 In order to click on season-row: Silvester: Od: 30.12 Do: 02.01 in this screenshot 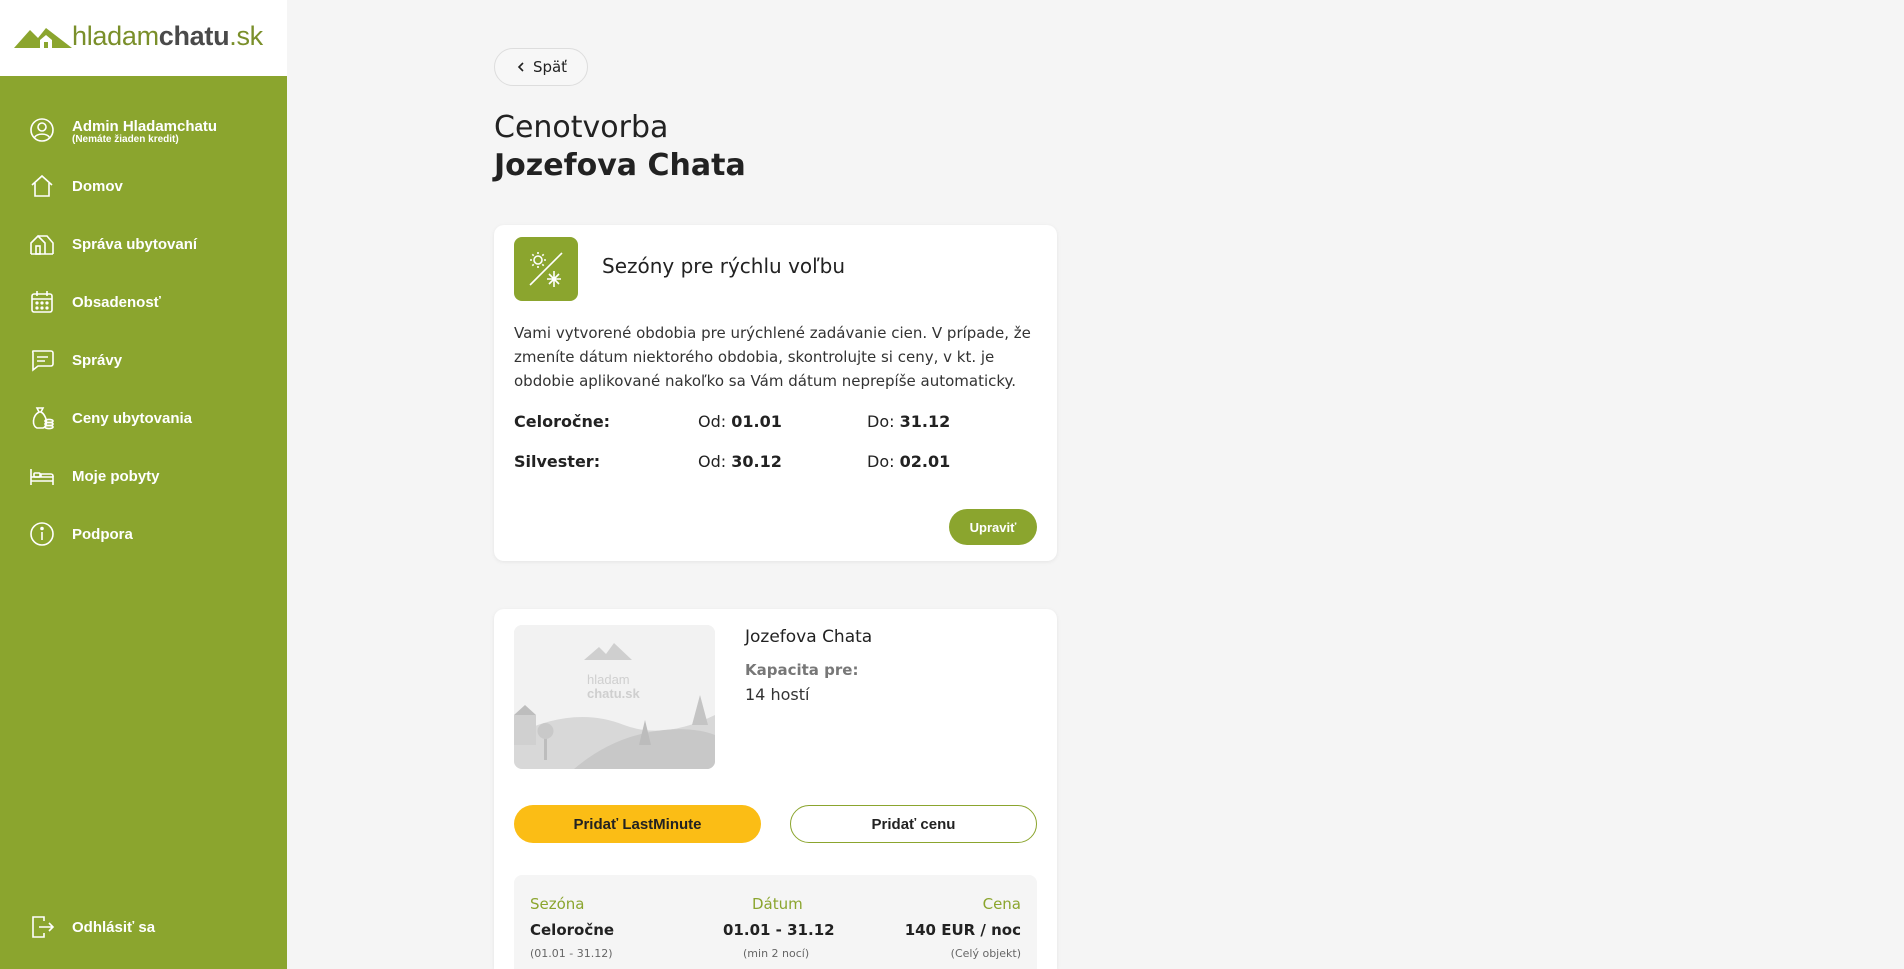, I will do `click(778, 464)`.